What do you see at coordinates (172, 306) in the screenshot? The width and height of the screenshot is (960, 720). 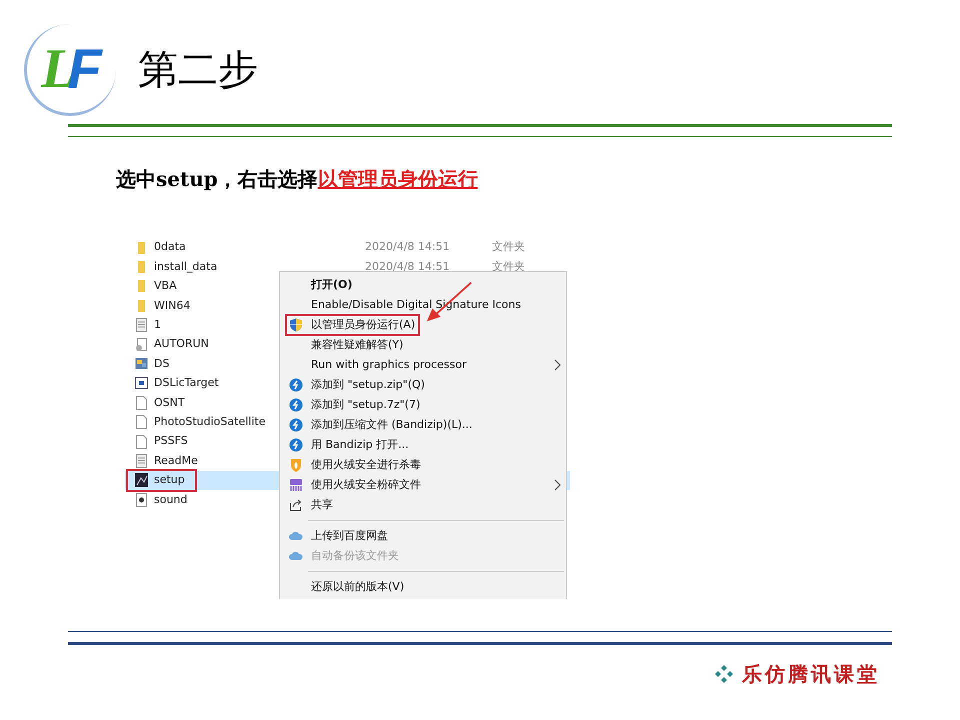 I see `file-name: WIN64` at bounding box center [172, 306].